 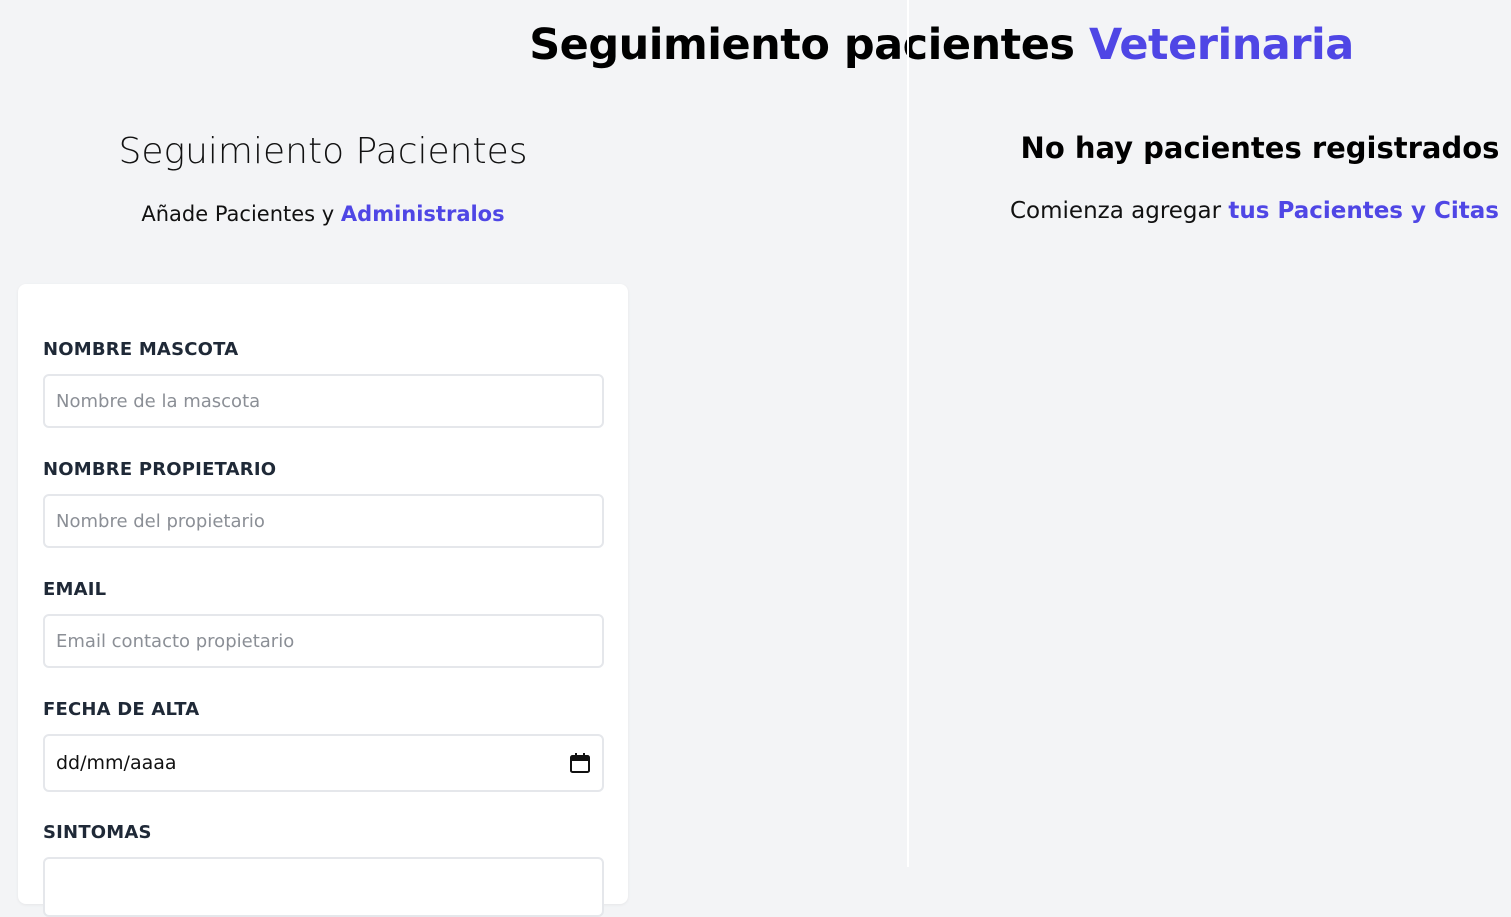 What do you see at coordinates (323, 151) in the screenshot?
I see `form-section-heading: Seguimiento Pacientes` at bounding box center [323, 151].